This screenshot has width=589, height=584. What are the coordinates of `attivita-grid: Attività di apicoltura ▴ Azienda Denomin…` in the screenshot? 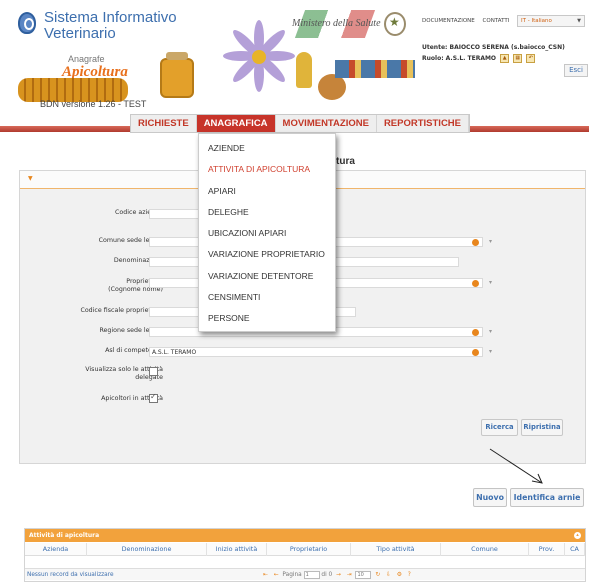 It's located at (305, 555).